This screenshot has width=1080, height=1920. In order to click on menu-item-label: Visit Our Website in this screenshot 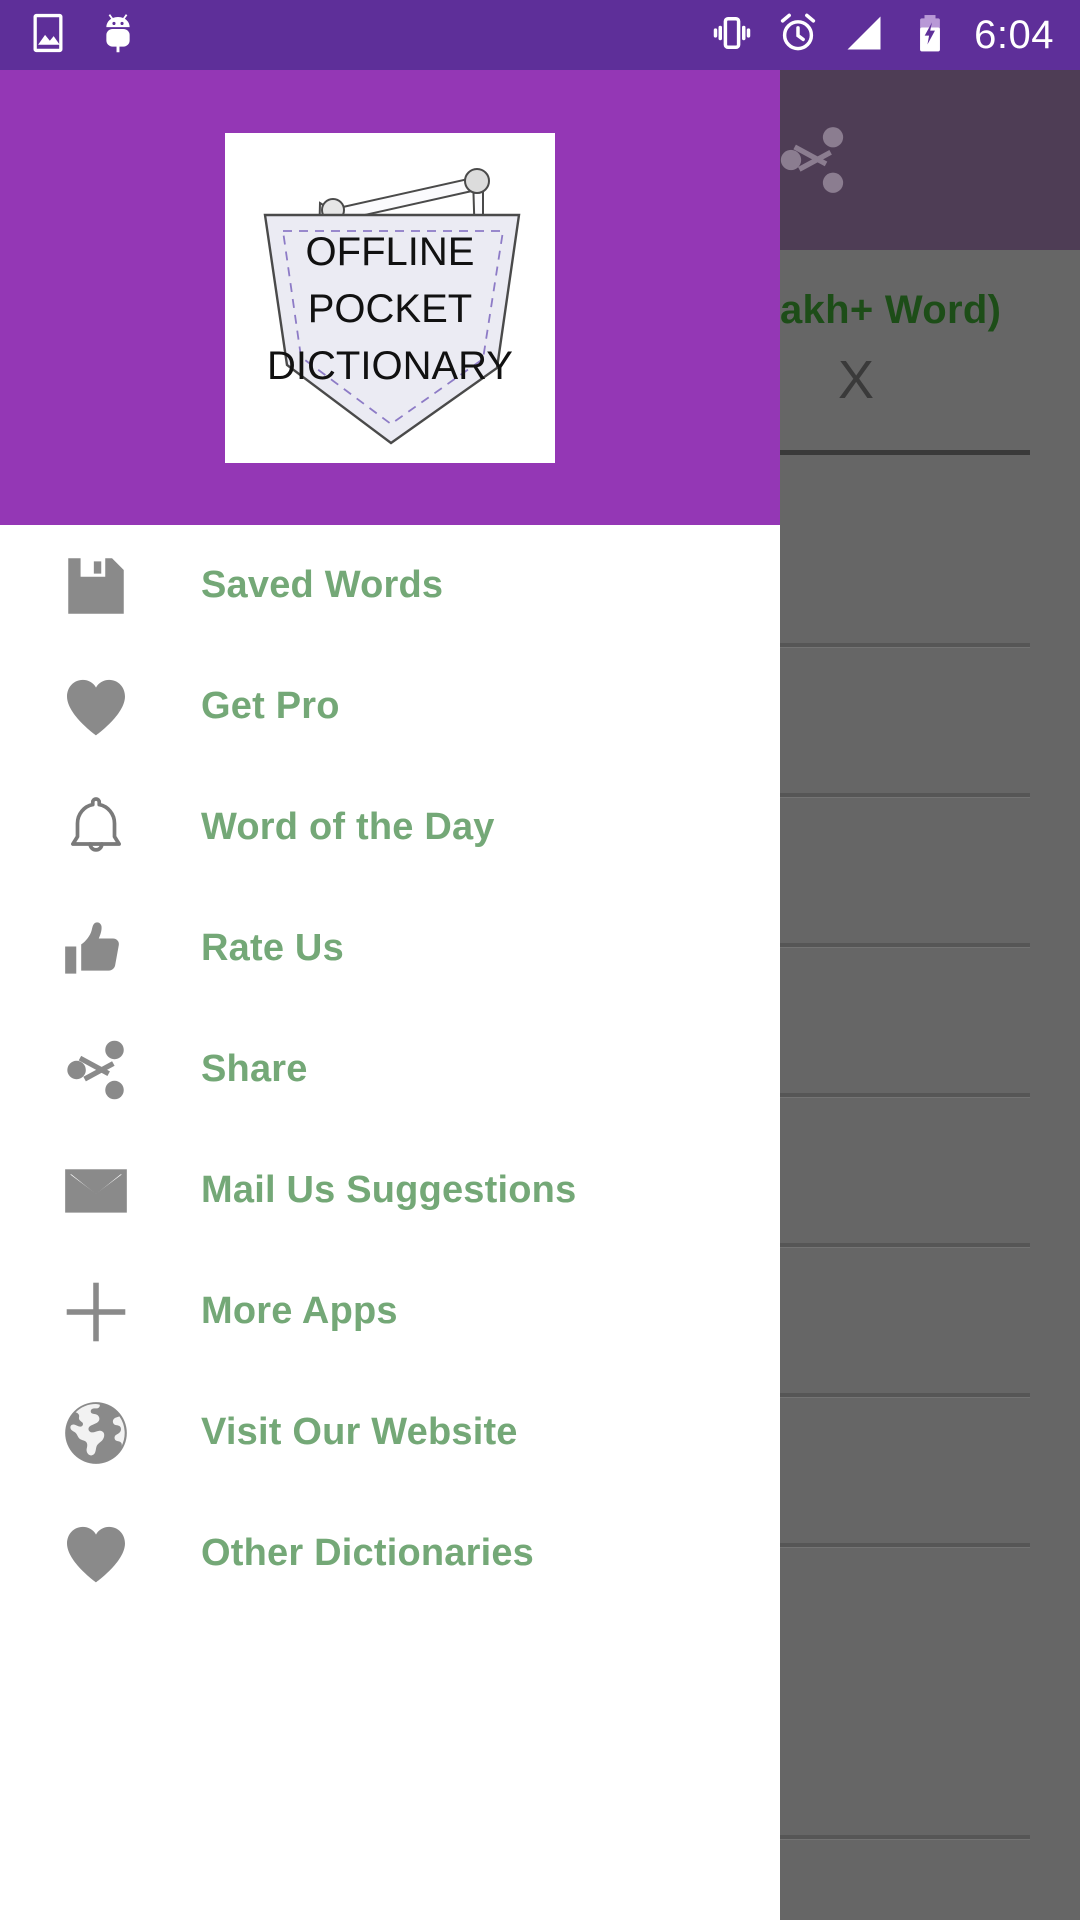, I will do `click(359, 1432)`.